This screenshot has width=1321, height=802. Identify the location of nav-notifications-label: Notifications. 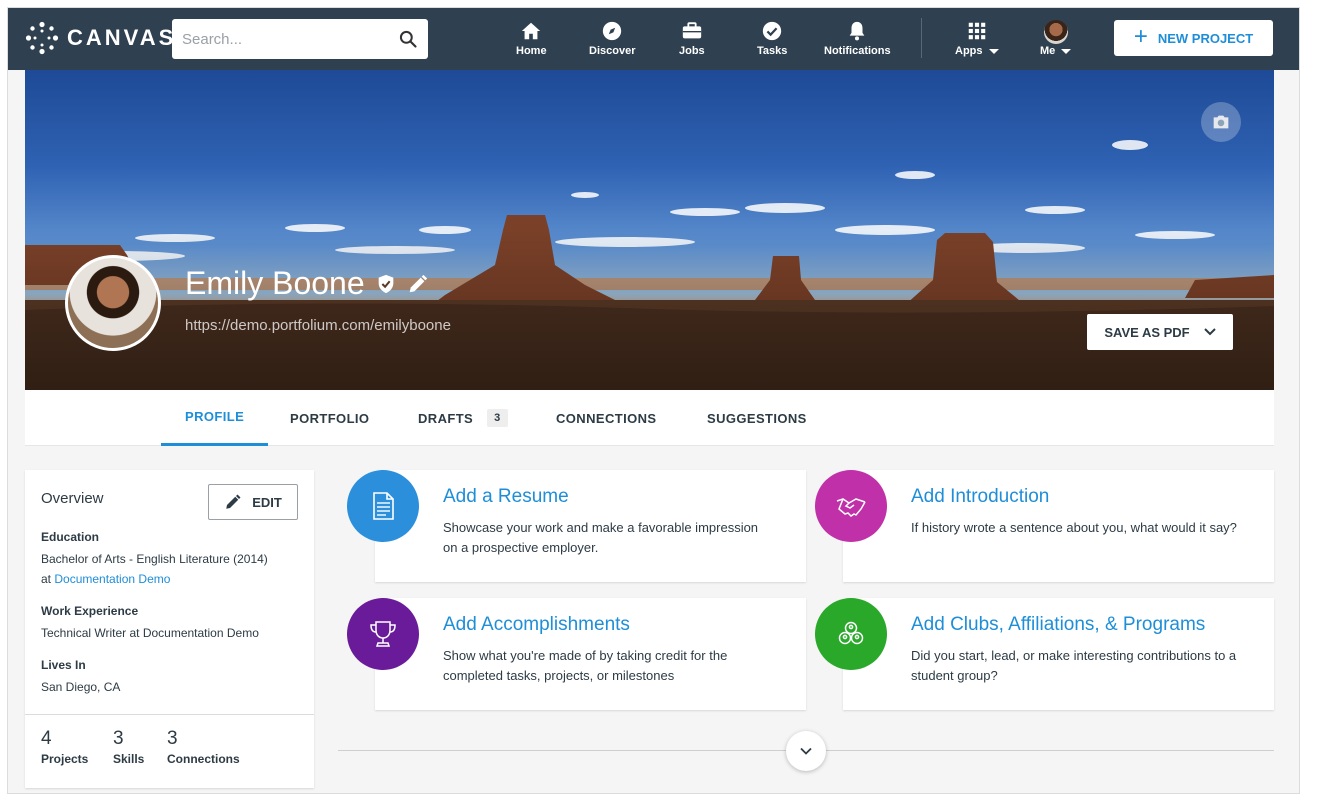
(857, 51).